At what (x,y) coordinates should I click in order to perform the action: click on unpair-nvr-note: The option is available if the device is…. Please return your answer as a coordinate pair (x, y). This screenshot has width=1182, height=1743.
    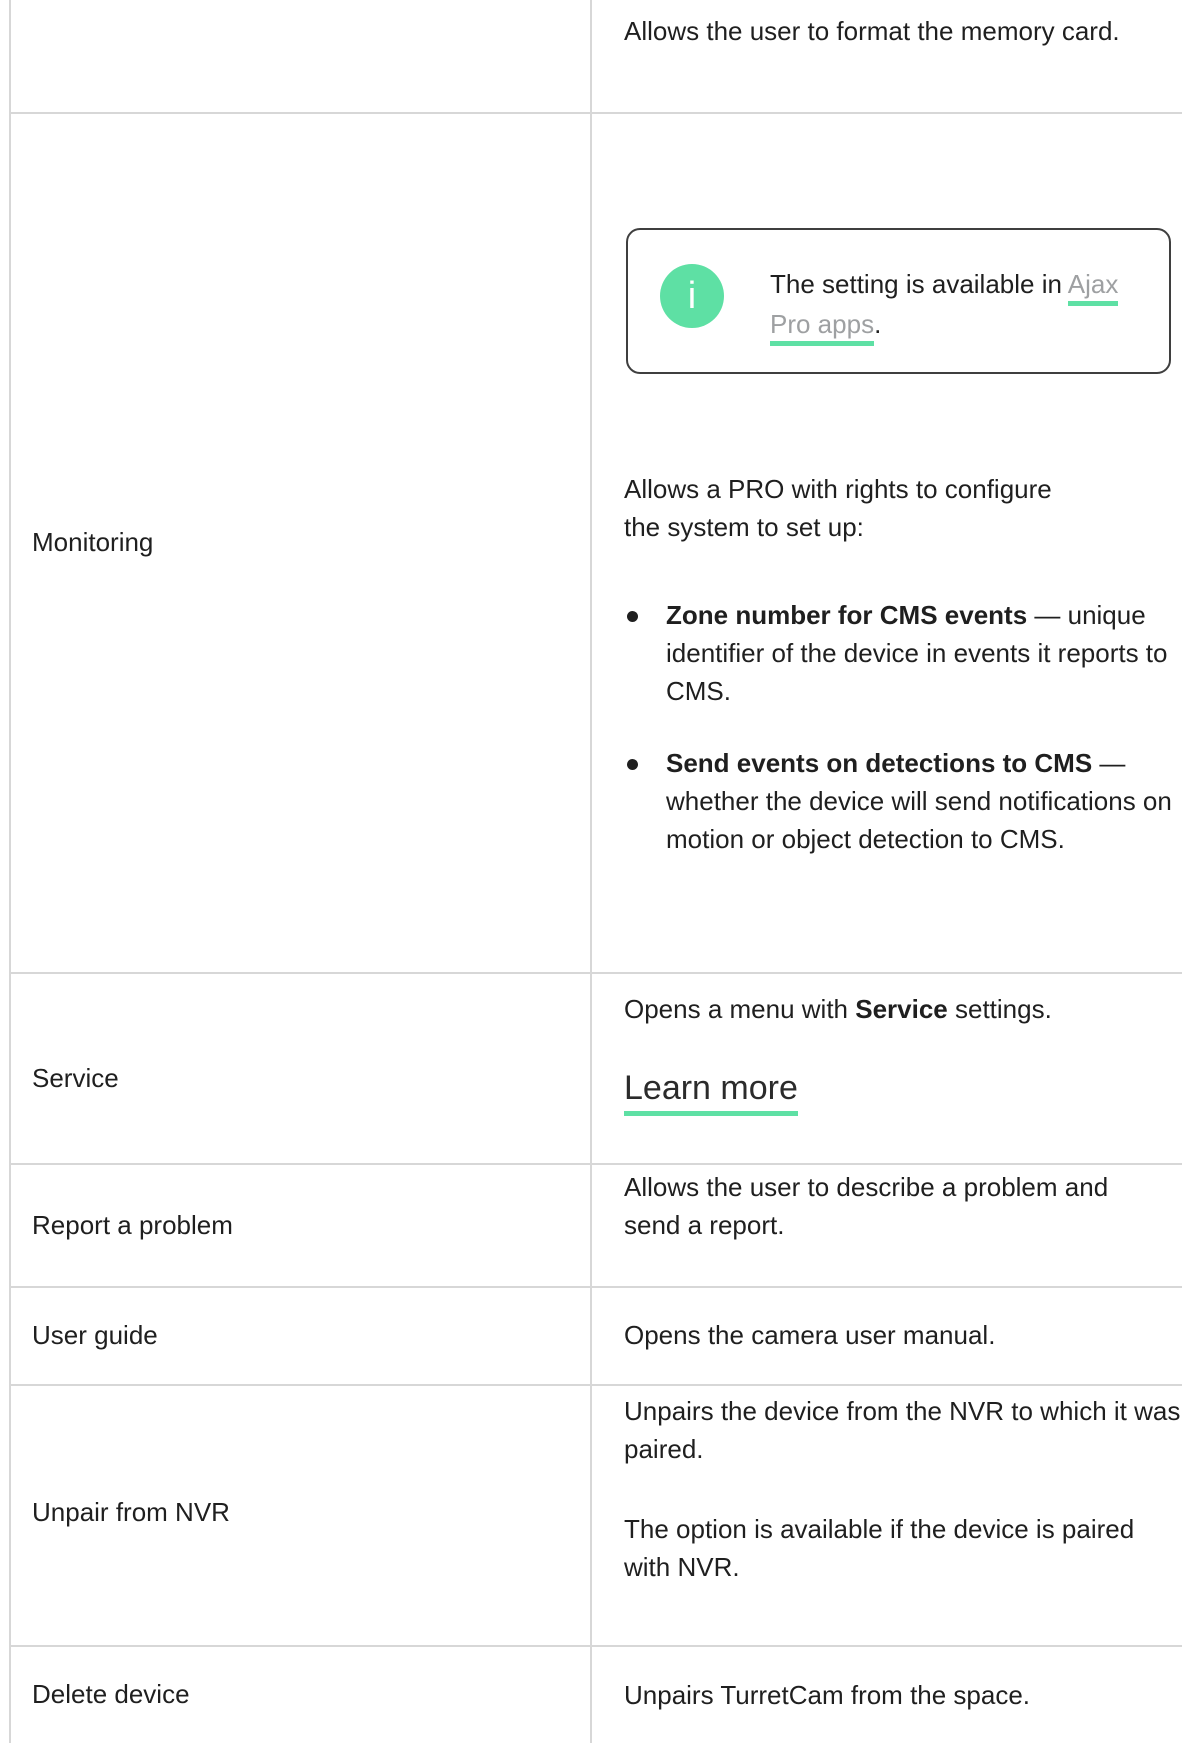
    Looking at the image, I should click on (879, 1548).